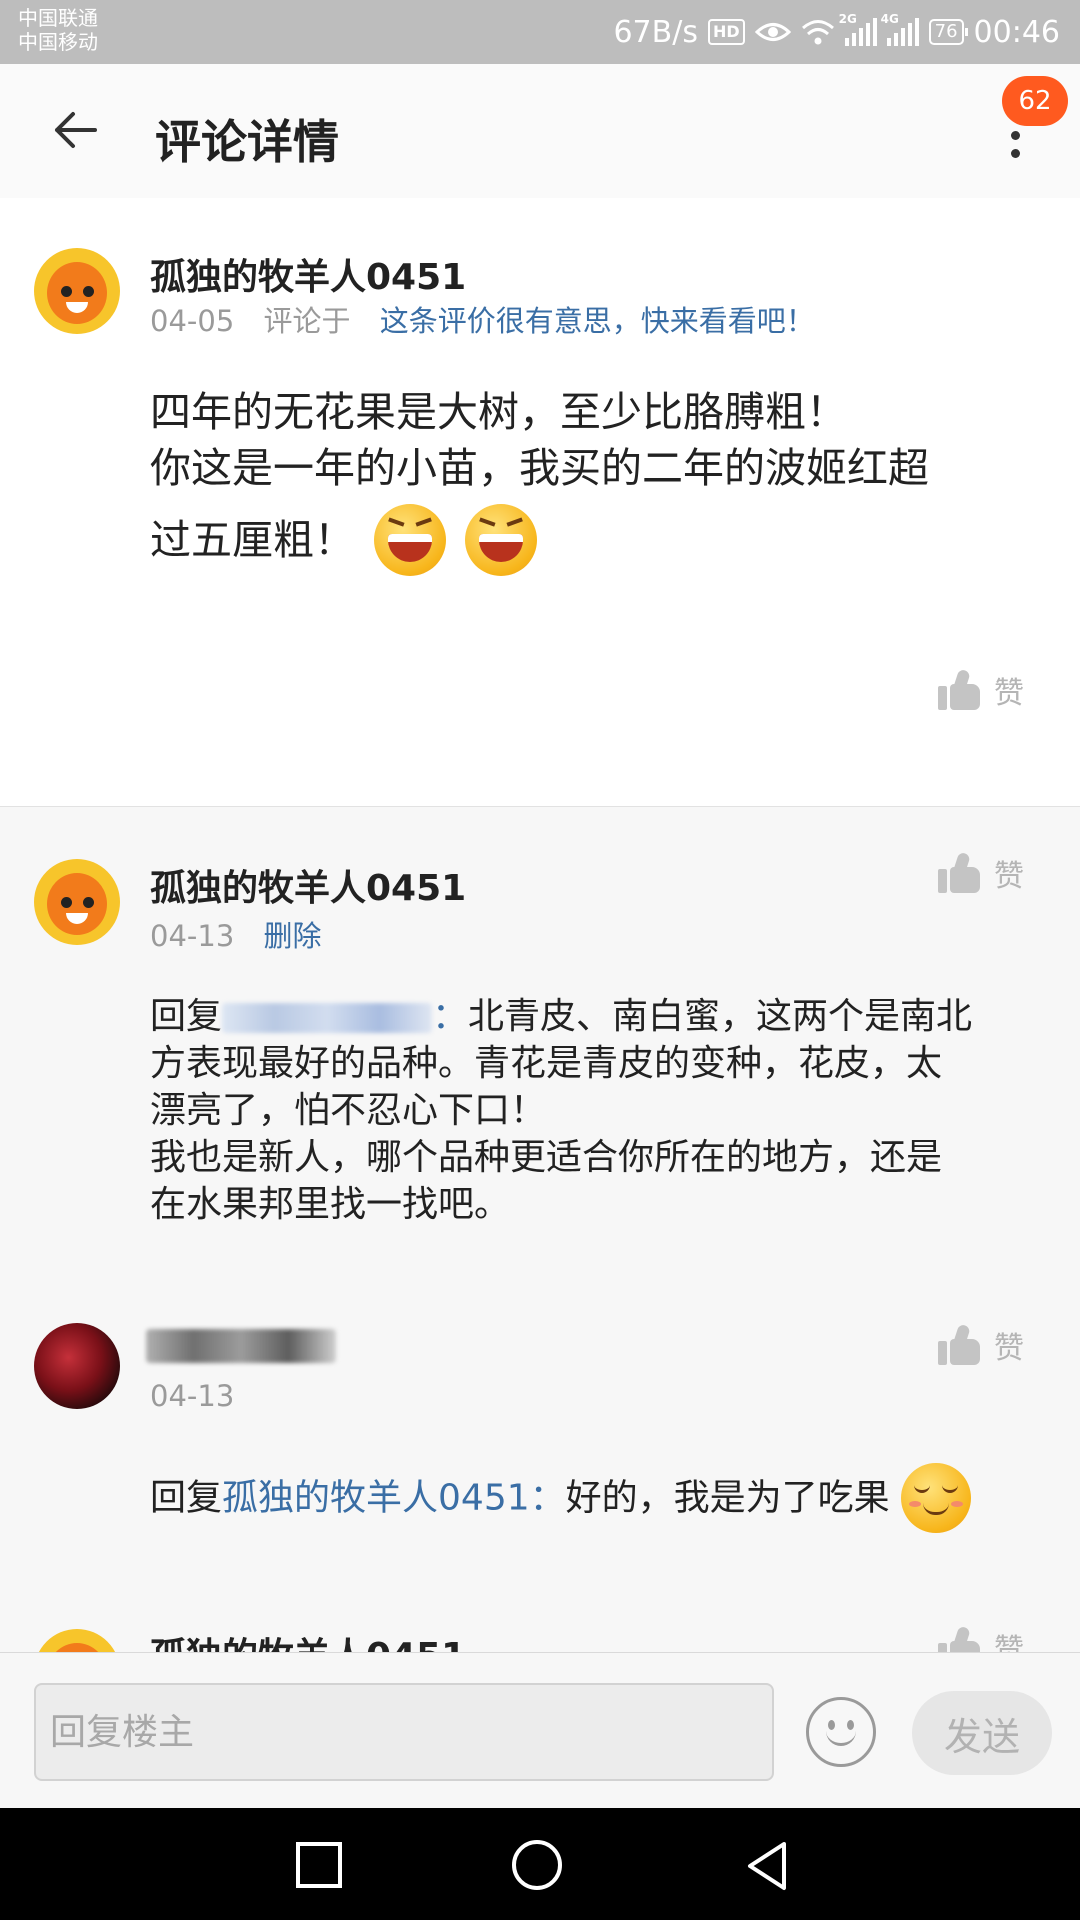  I want to click on reply-to-link: 孤独的牧羊人0451：, so click(394, 1498).